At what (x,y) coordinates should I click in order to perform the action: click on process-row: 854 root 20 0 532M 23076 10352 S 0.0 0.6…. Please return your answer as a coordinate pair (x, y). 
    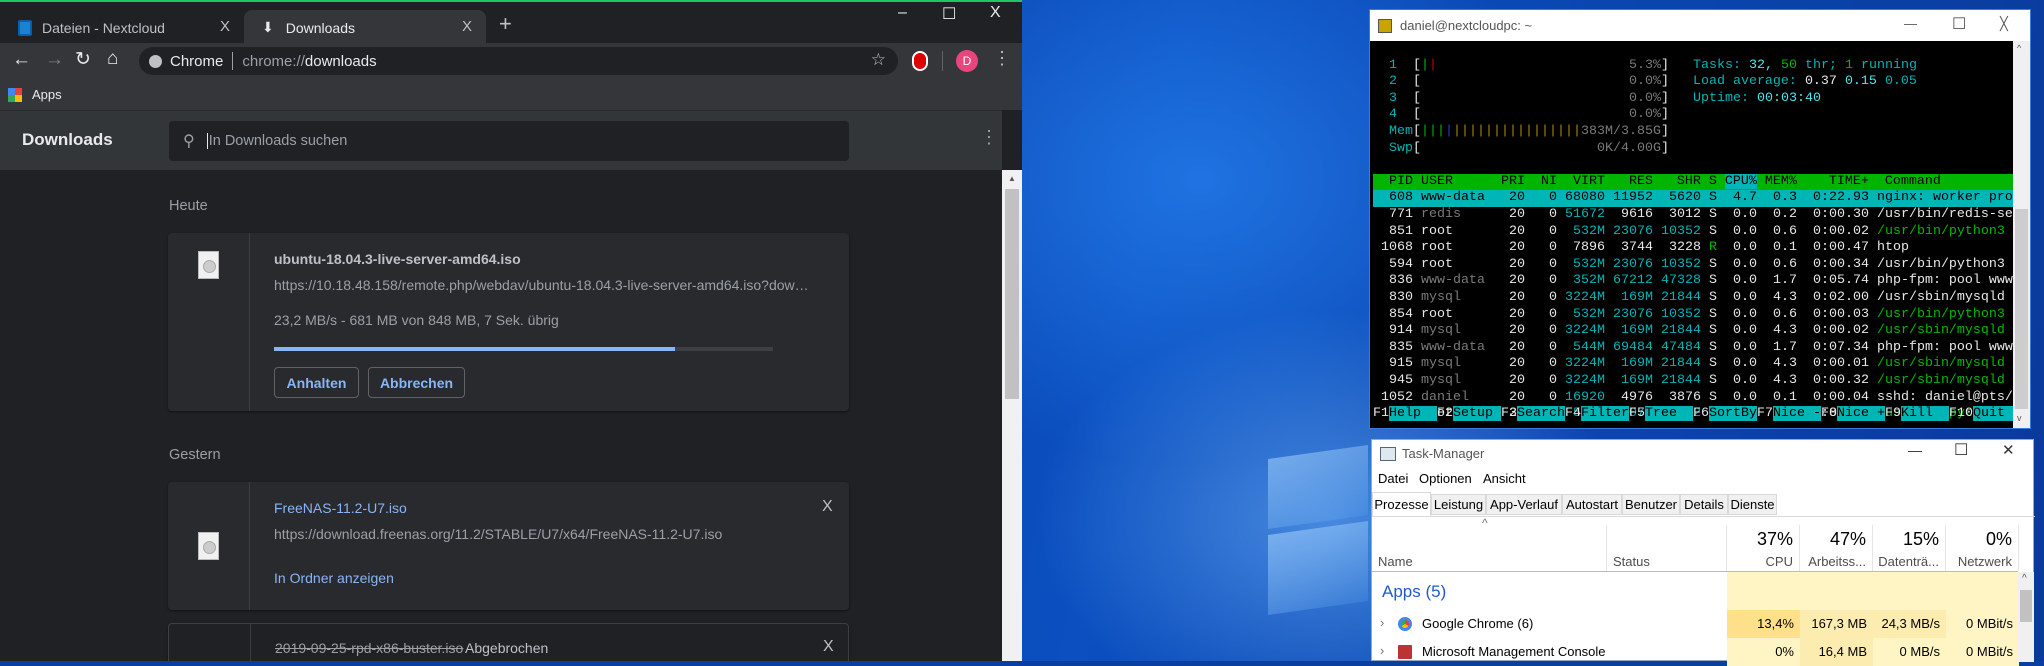
    Looking at the image, I should click on (1693, 315).